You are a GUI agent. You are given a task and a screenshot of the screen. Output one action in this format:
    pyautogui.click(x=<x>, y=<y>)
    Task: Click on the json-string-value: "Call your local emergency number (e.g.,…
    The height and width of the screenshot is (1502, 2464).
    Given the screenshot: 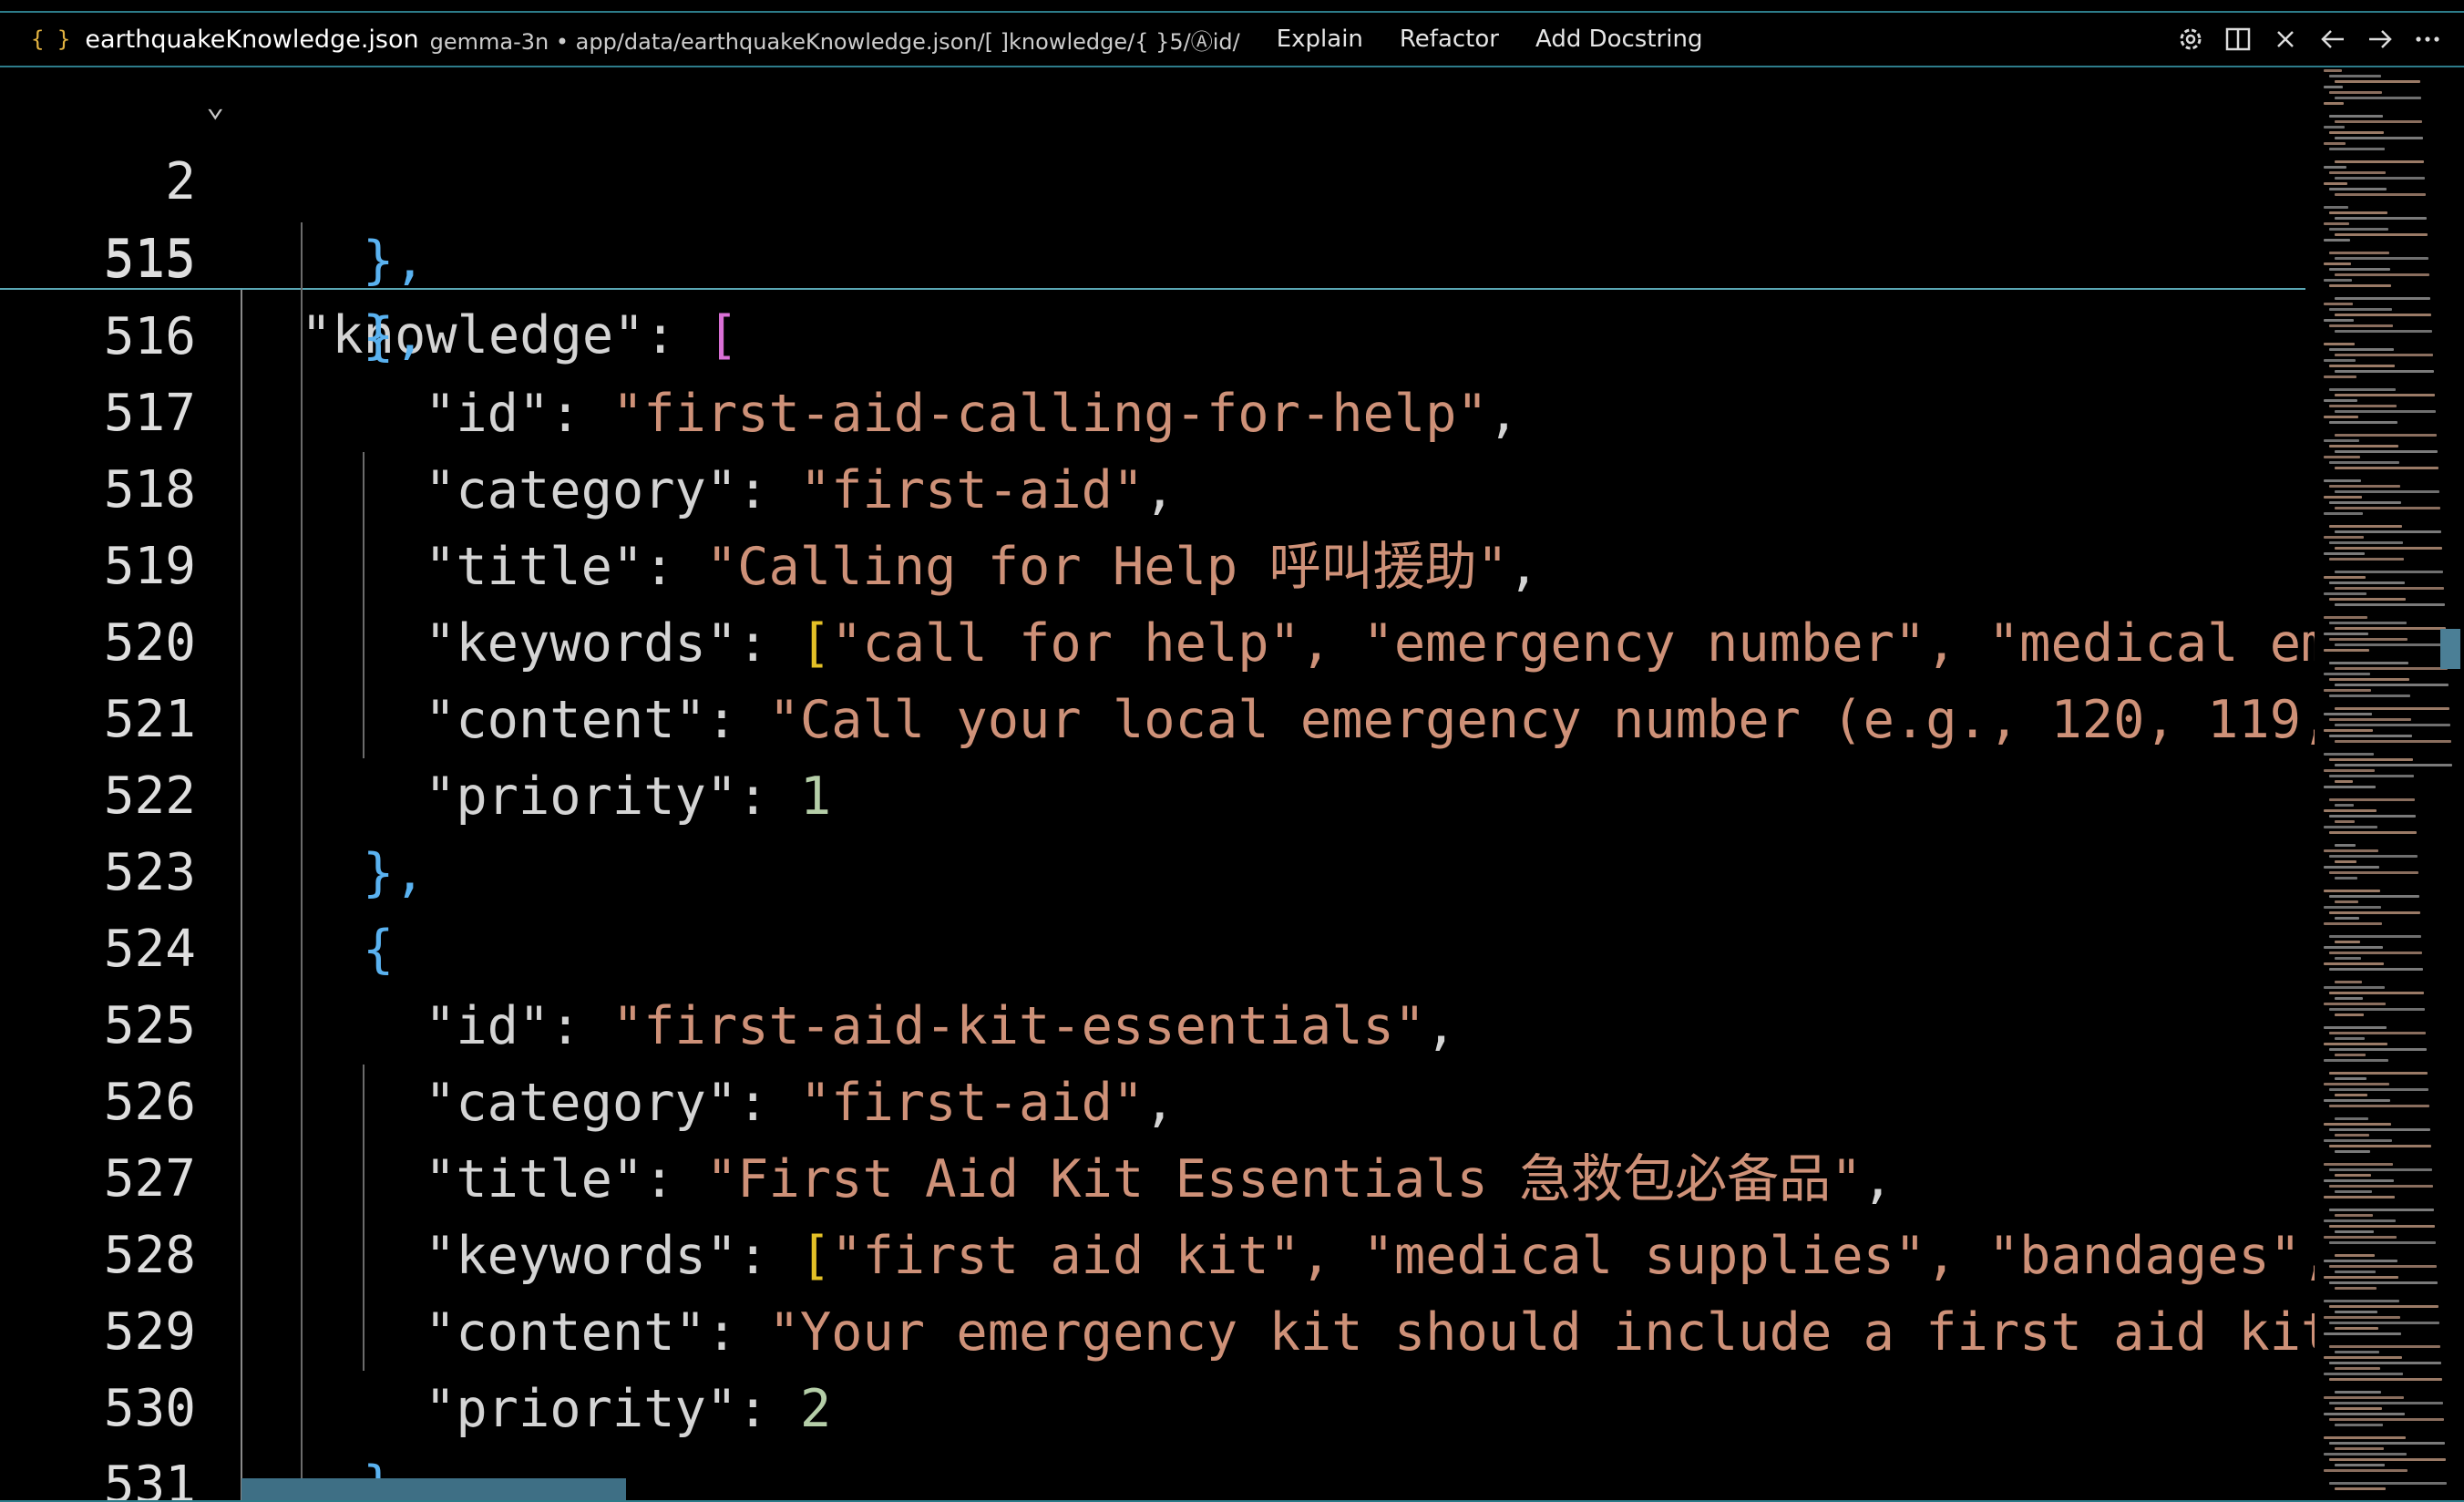 What is the action you would take?
    pyautogui.click(x=1541, y=720)
    